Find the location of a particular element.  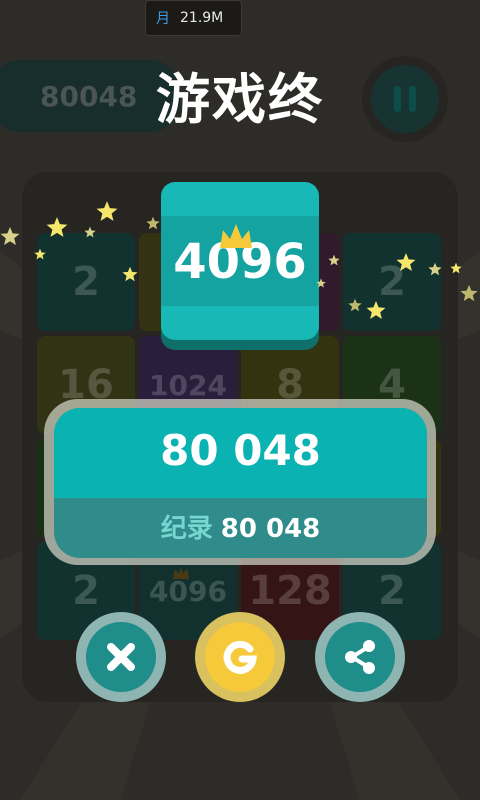

status-bar: 月 21.9M is located at coordinates (193, 18).